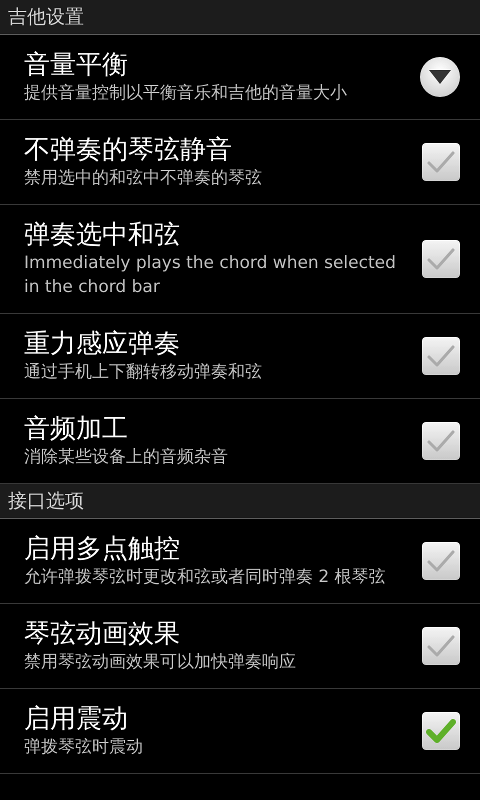 This screenshot has width=480, height=800. I want to click on setting-title: 琴弦动画效果, so click(102, 634).